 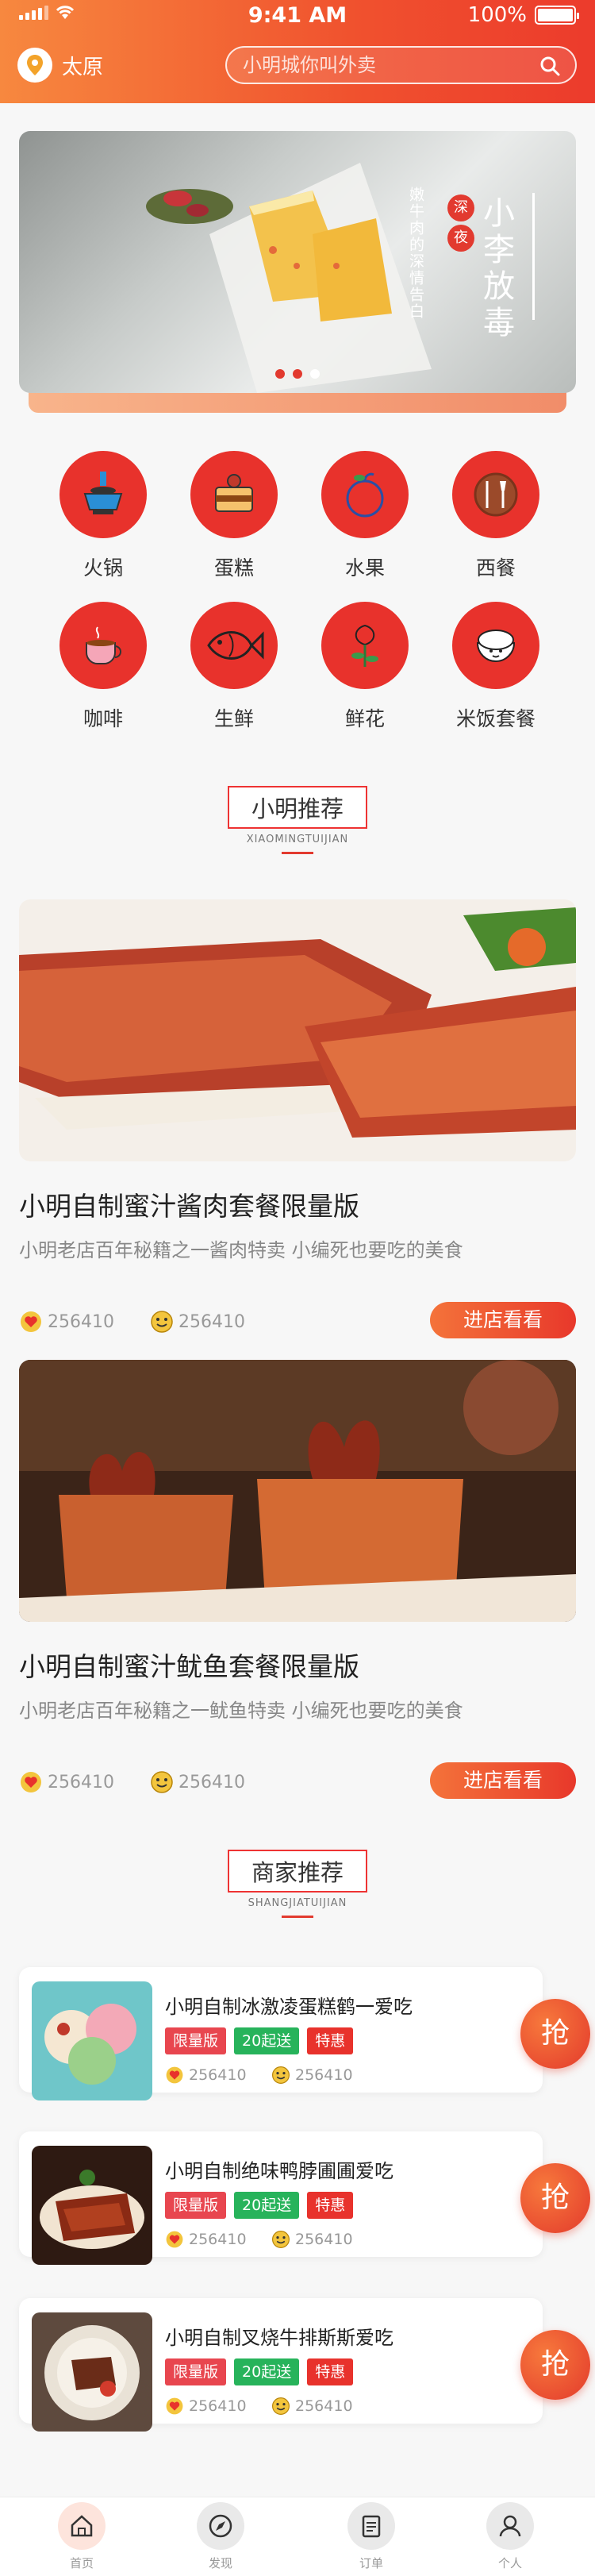 What do you see at coordinates (315, 374) in the screenshot?
I see `carousel-dot-active` at bounding box center [315, 374].